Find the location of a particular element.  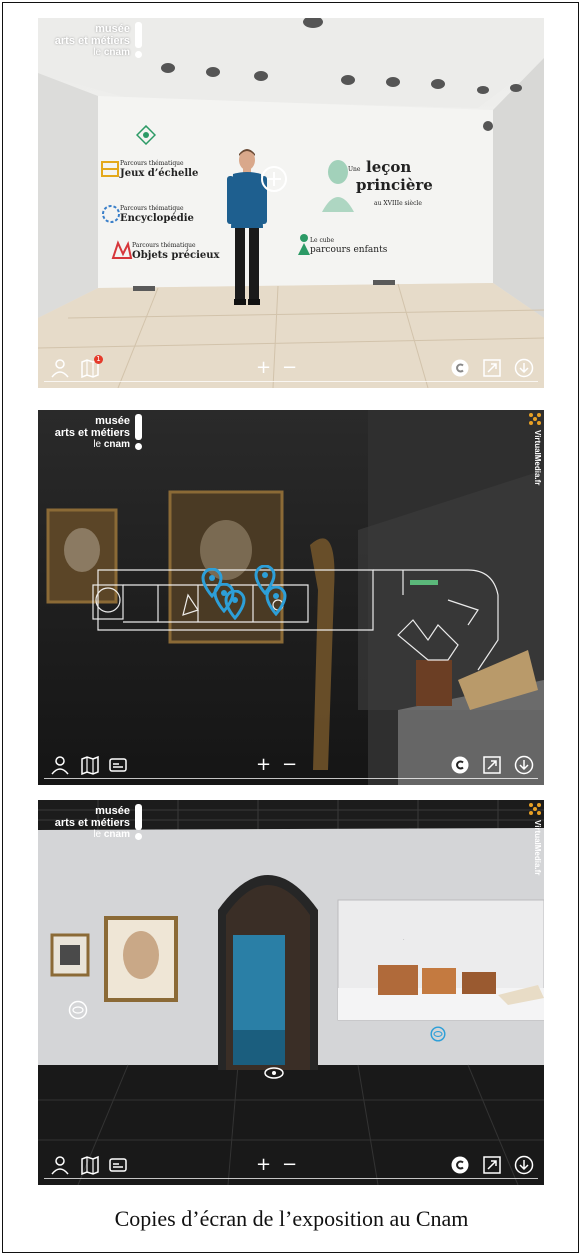

jeux-echelle-icon is located at coordinates (110, 169).